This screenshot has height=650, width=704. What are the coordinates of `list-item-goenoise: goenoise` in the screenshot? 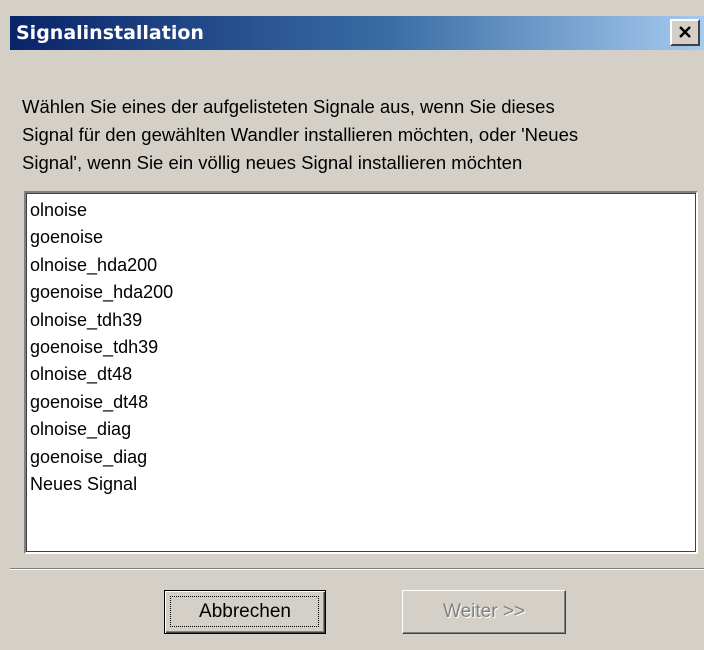 It's located at (363, 237).